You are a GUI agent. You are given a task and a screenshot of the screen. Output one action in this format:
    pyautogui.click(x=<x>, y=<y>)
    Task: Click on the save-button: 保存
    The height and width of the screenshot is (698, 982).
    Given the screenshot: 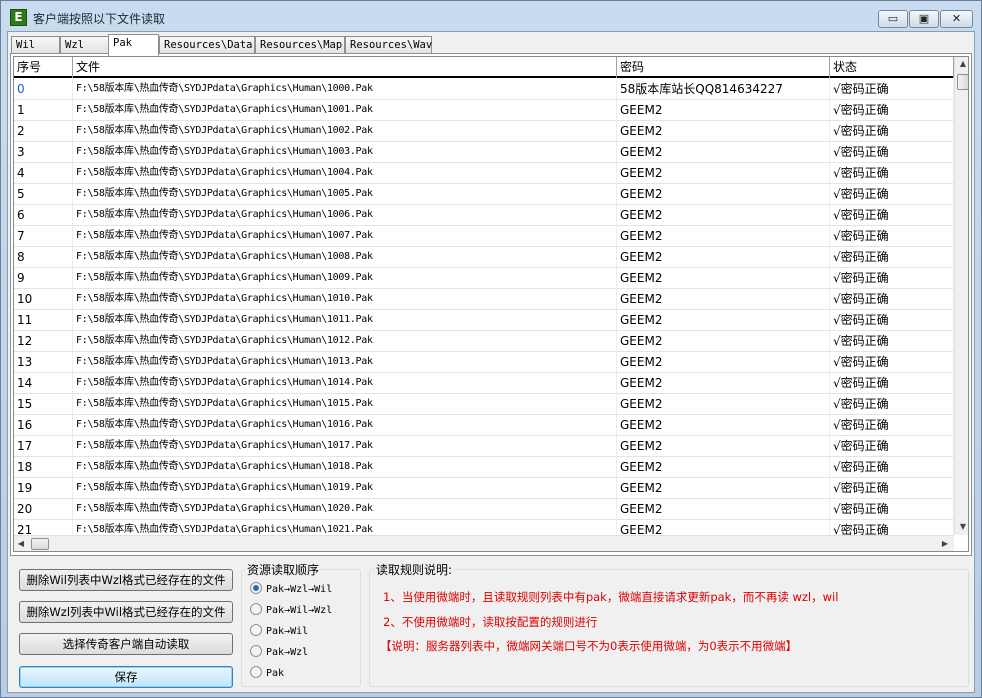 What is the action you would take?
    pyautogui.click(x=126, y=677)
    